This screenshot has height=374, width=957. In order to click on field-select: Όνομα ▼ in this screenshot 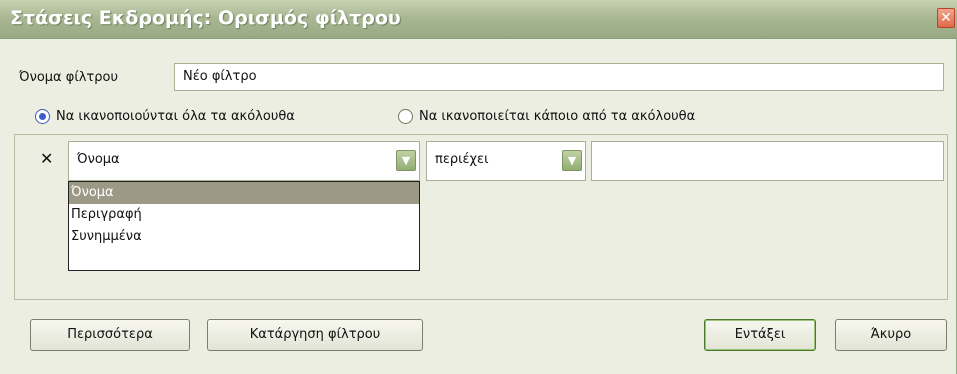, I will do `click(244, 161)`.